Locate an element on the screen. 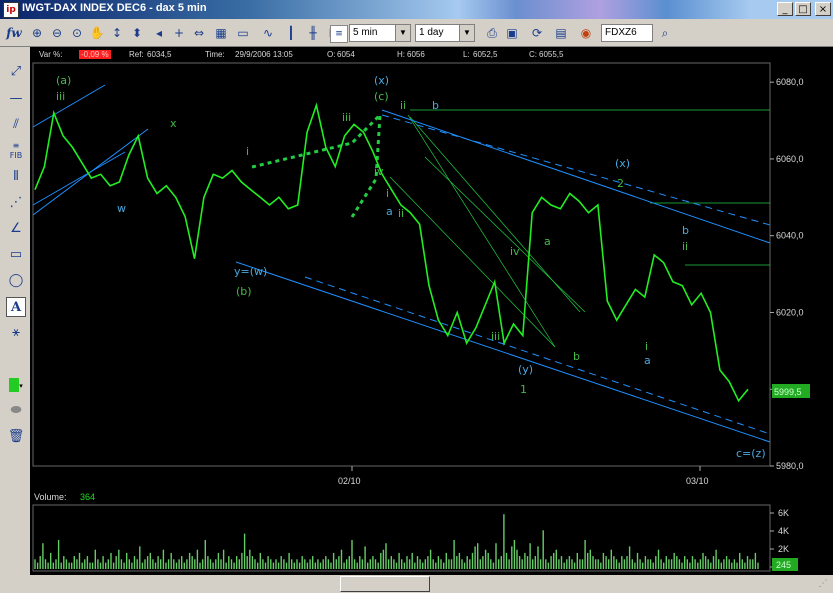  interval-select: 5 min ▼ is located at coordinates (380, 33).